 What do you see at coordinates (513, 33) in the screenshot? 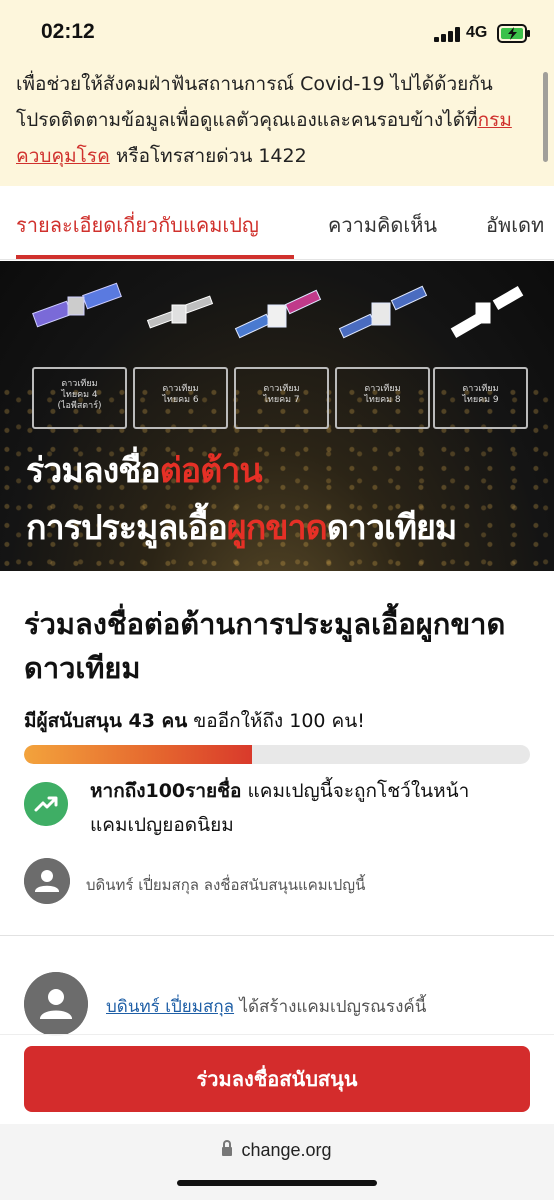
I see `battery-charging-icon` at bounding box center [513, 33].